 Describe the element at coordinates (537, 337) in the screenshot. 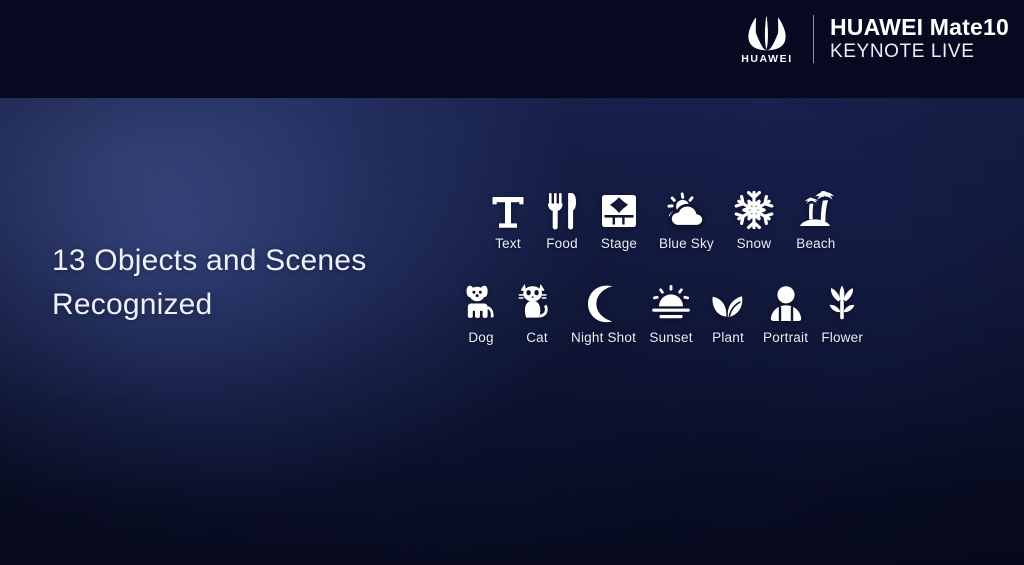

I see `scene-label: Cat` at that location.